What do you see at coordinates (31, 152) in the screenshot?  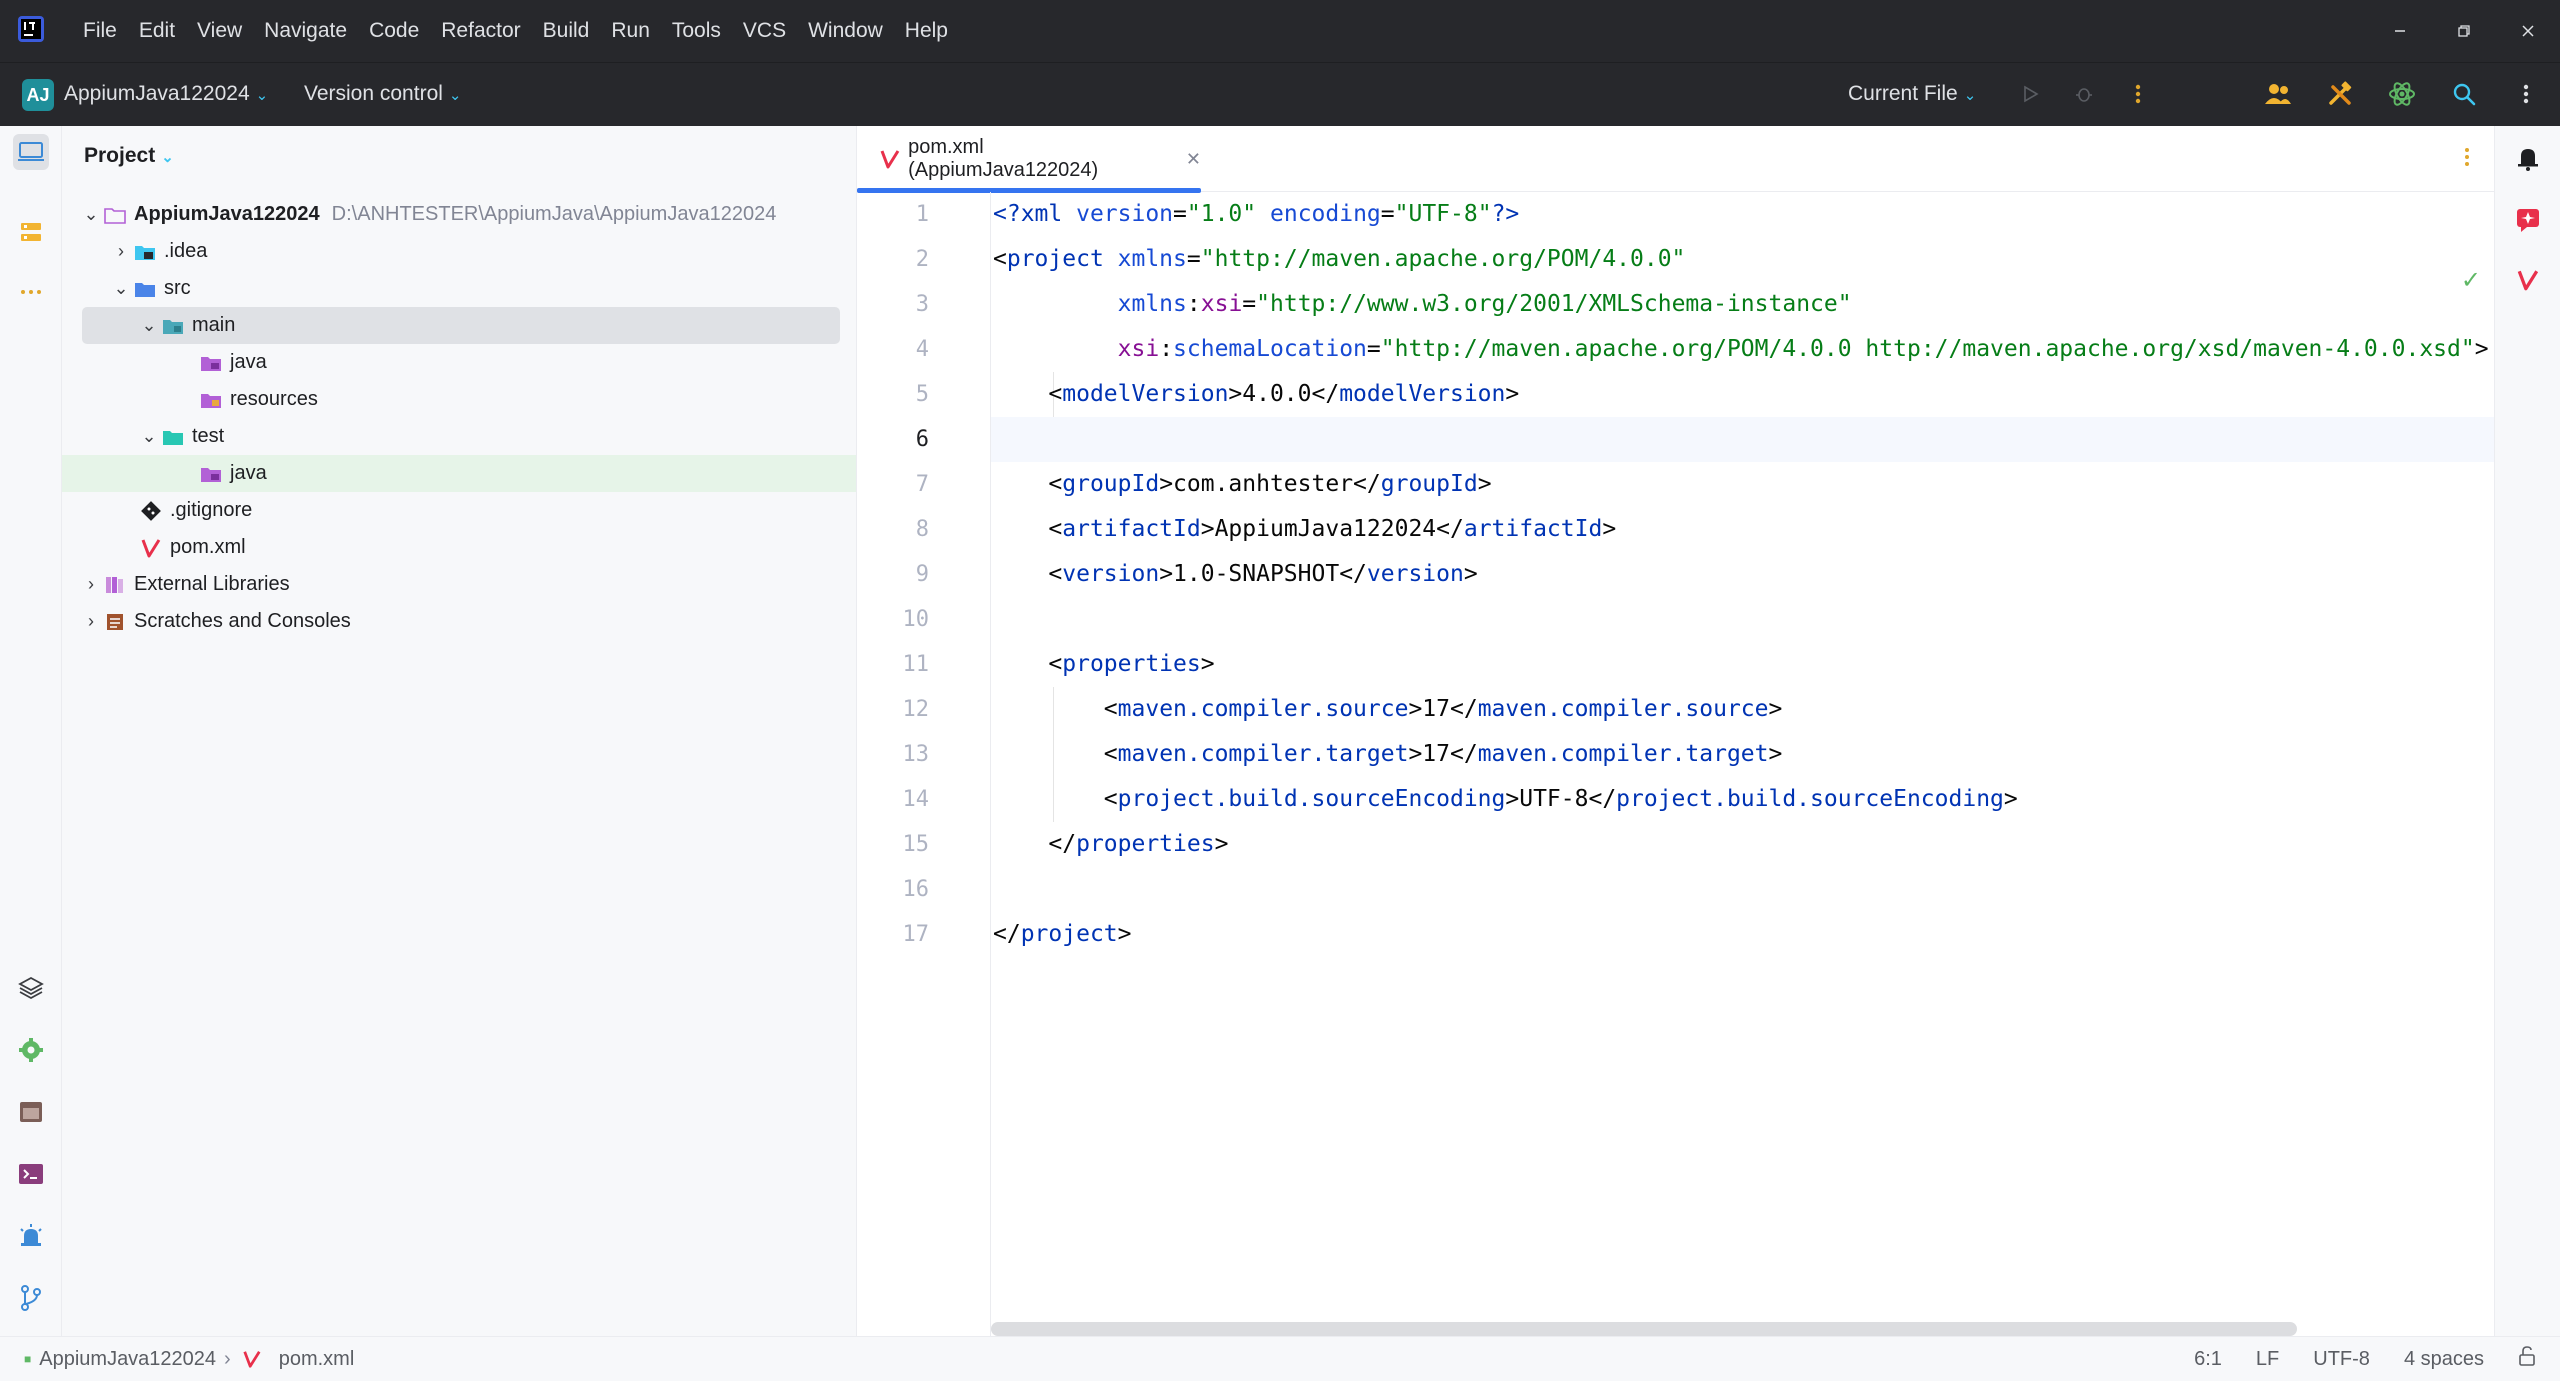 I see `project-tool-button` at bounding box center [31, 152].